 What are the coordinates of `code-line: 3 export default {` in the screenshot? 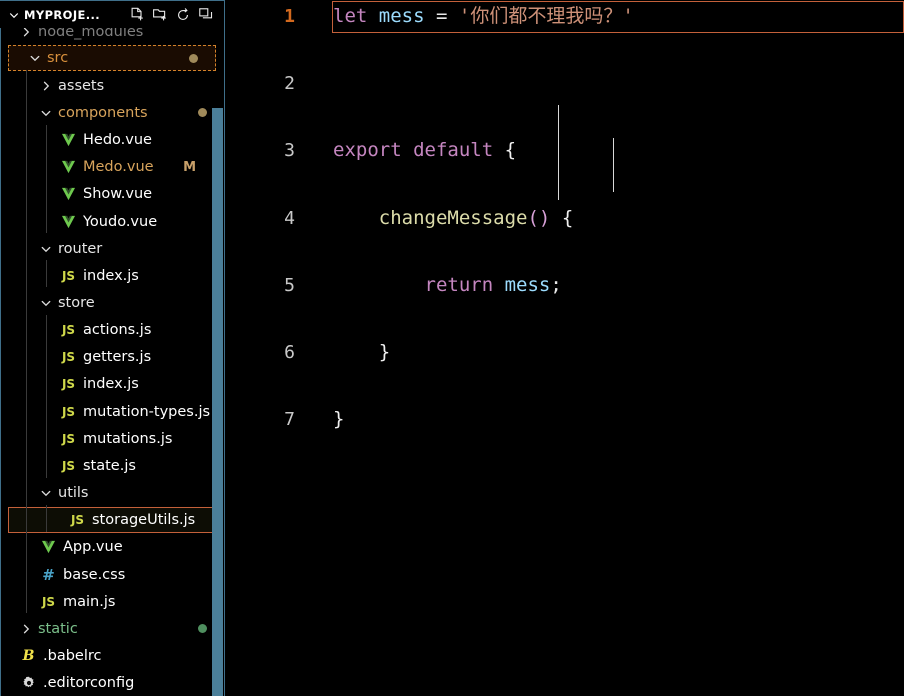 It's located at (564, 151).